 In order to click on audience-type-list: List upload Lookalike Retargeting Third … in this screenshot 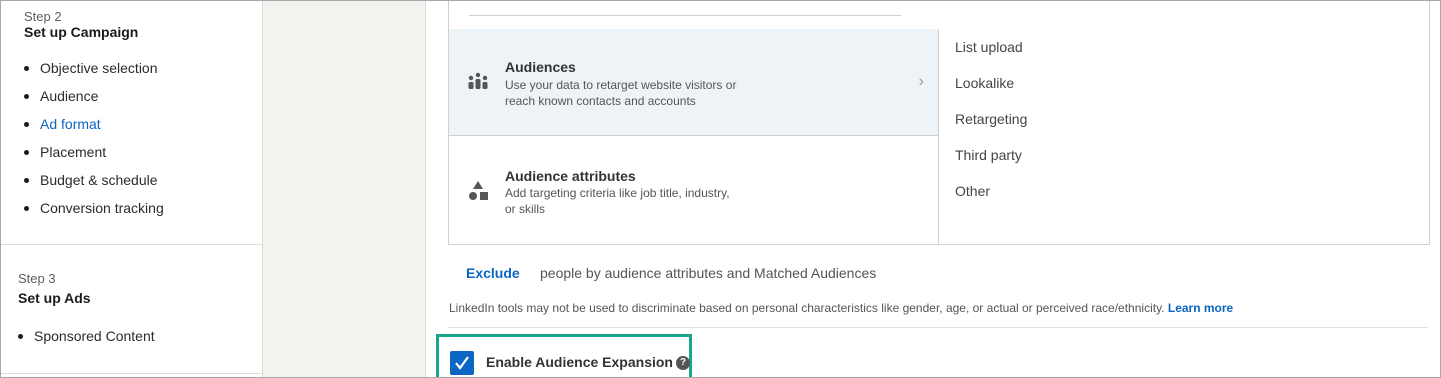, I will do `click(991, 127)`.